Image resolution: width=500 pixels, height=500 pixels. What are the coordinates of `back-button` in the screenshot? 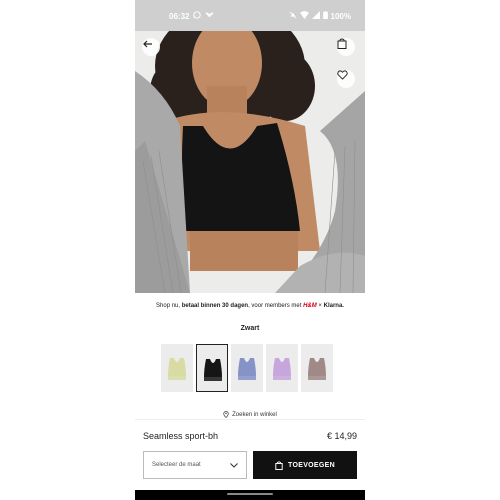 It's located at (151, 47).